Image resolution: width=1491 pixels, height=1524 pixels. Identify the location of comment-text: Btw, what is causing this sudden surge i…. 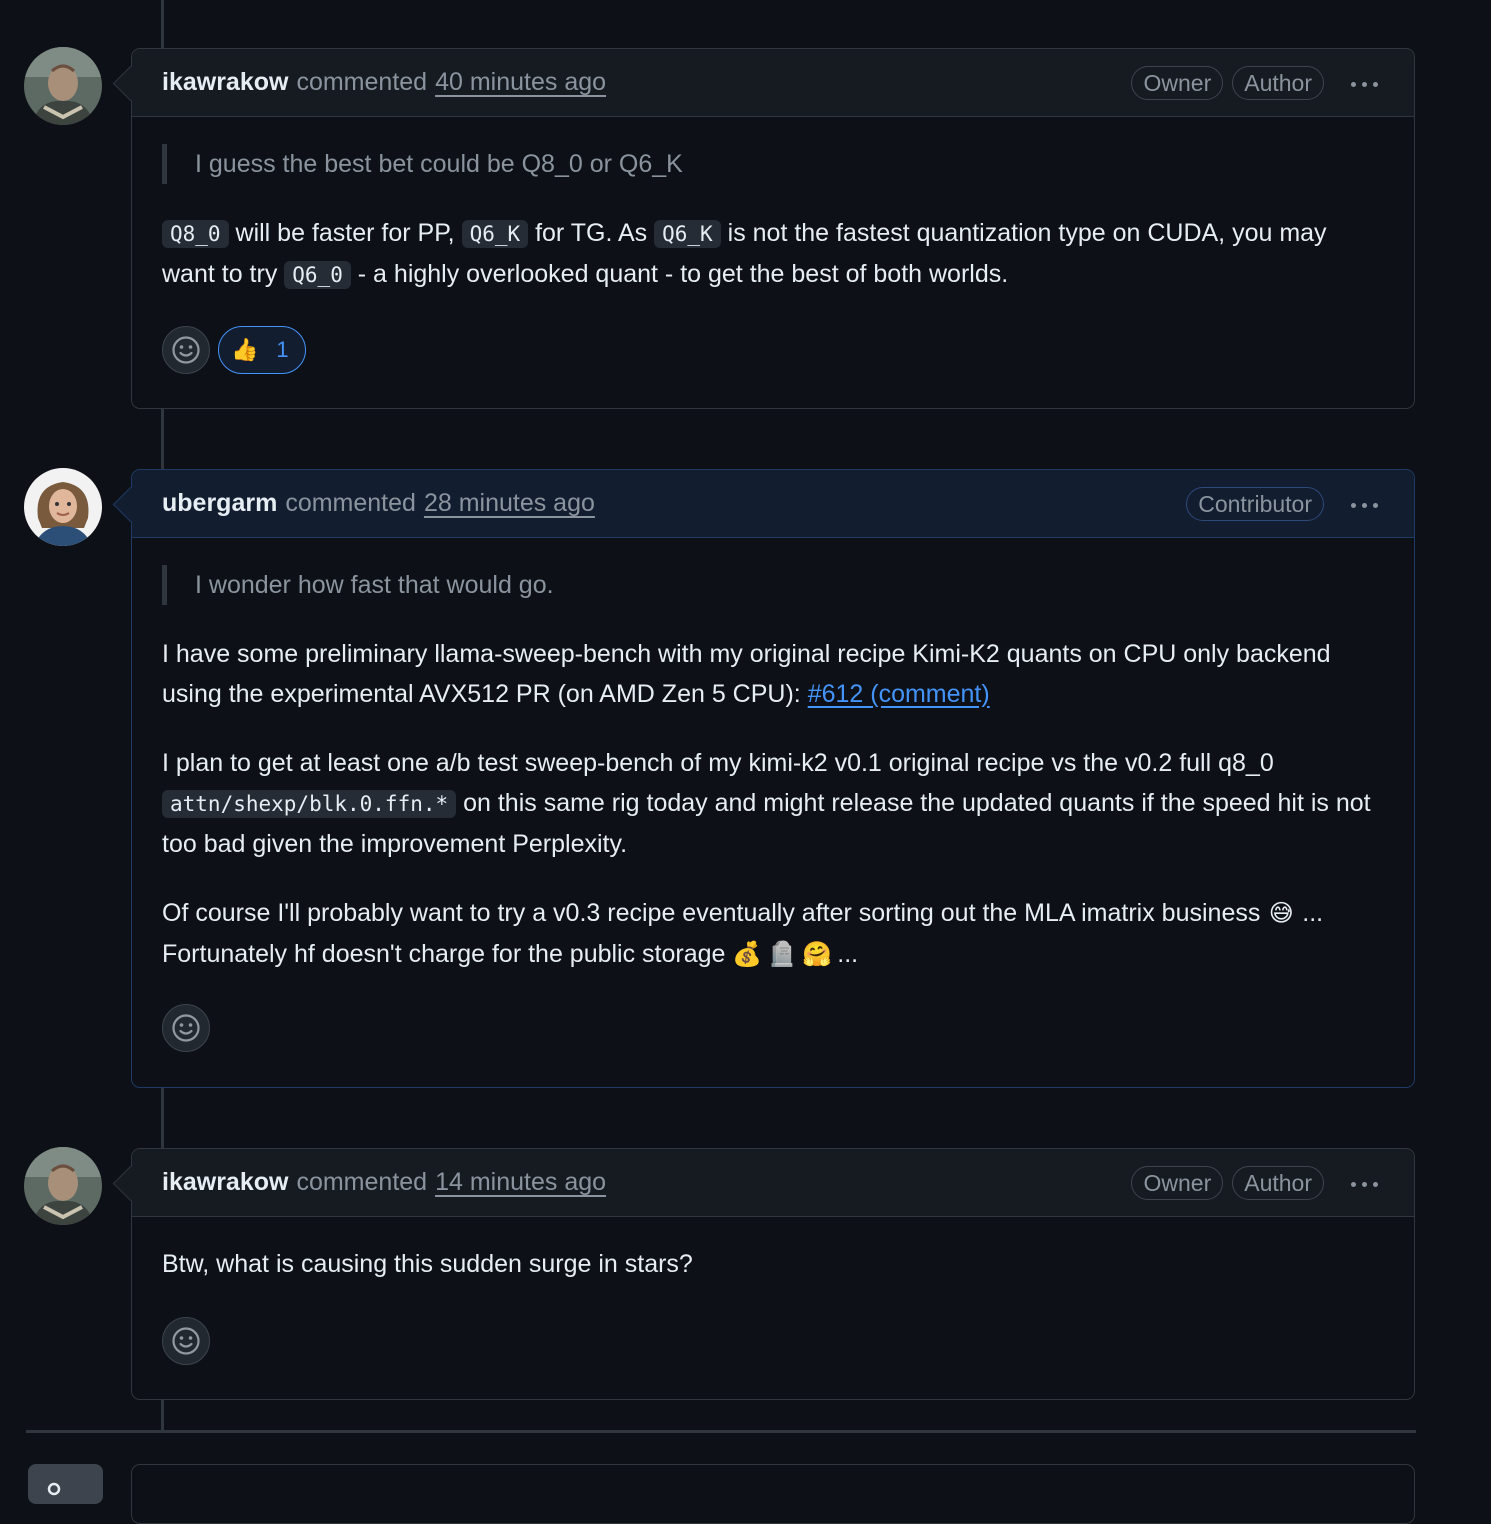
(427, 1264).